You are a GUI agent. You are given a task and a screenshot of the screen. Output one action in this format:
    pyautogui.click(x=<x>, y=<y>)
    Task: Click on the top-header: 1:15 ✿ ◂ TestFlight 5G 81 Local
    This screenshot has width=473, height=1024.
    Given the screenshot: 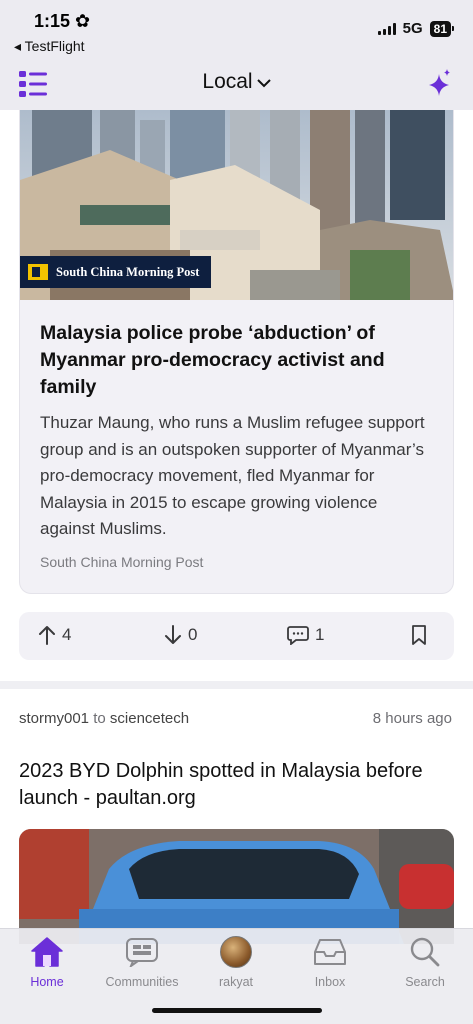 What is the action you would take?
    pyautogui.click(x=236, y=55)
    